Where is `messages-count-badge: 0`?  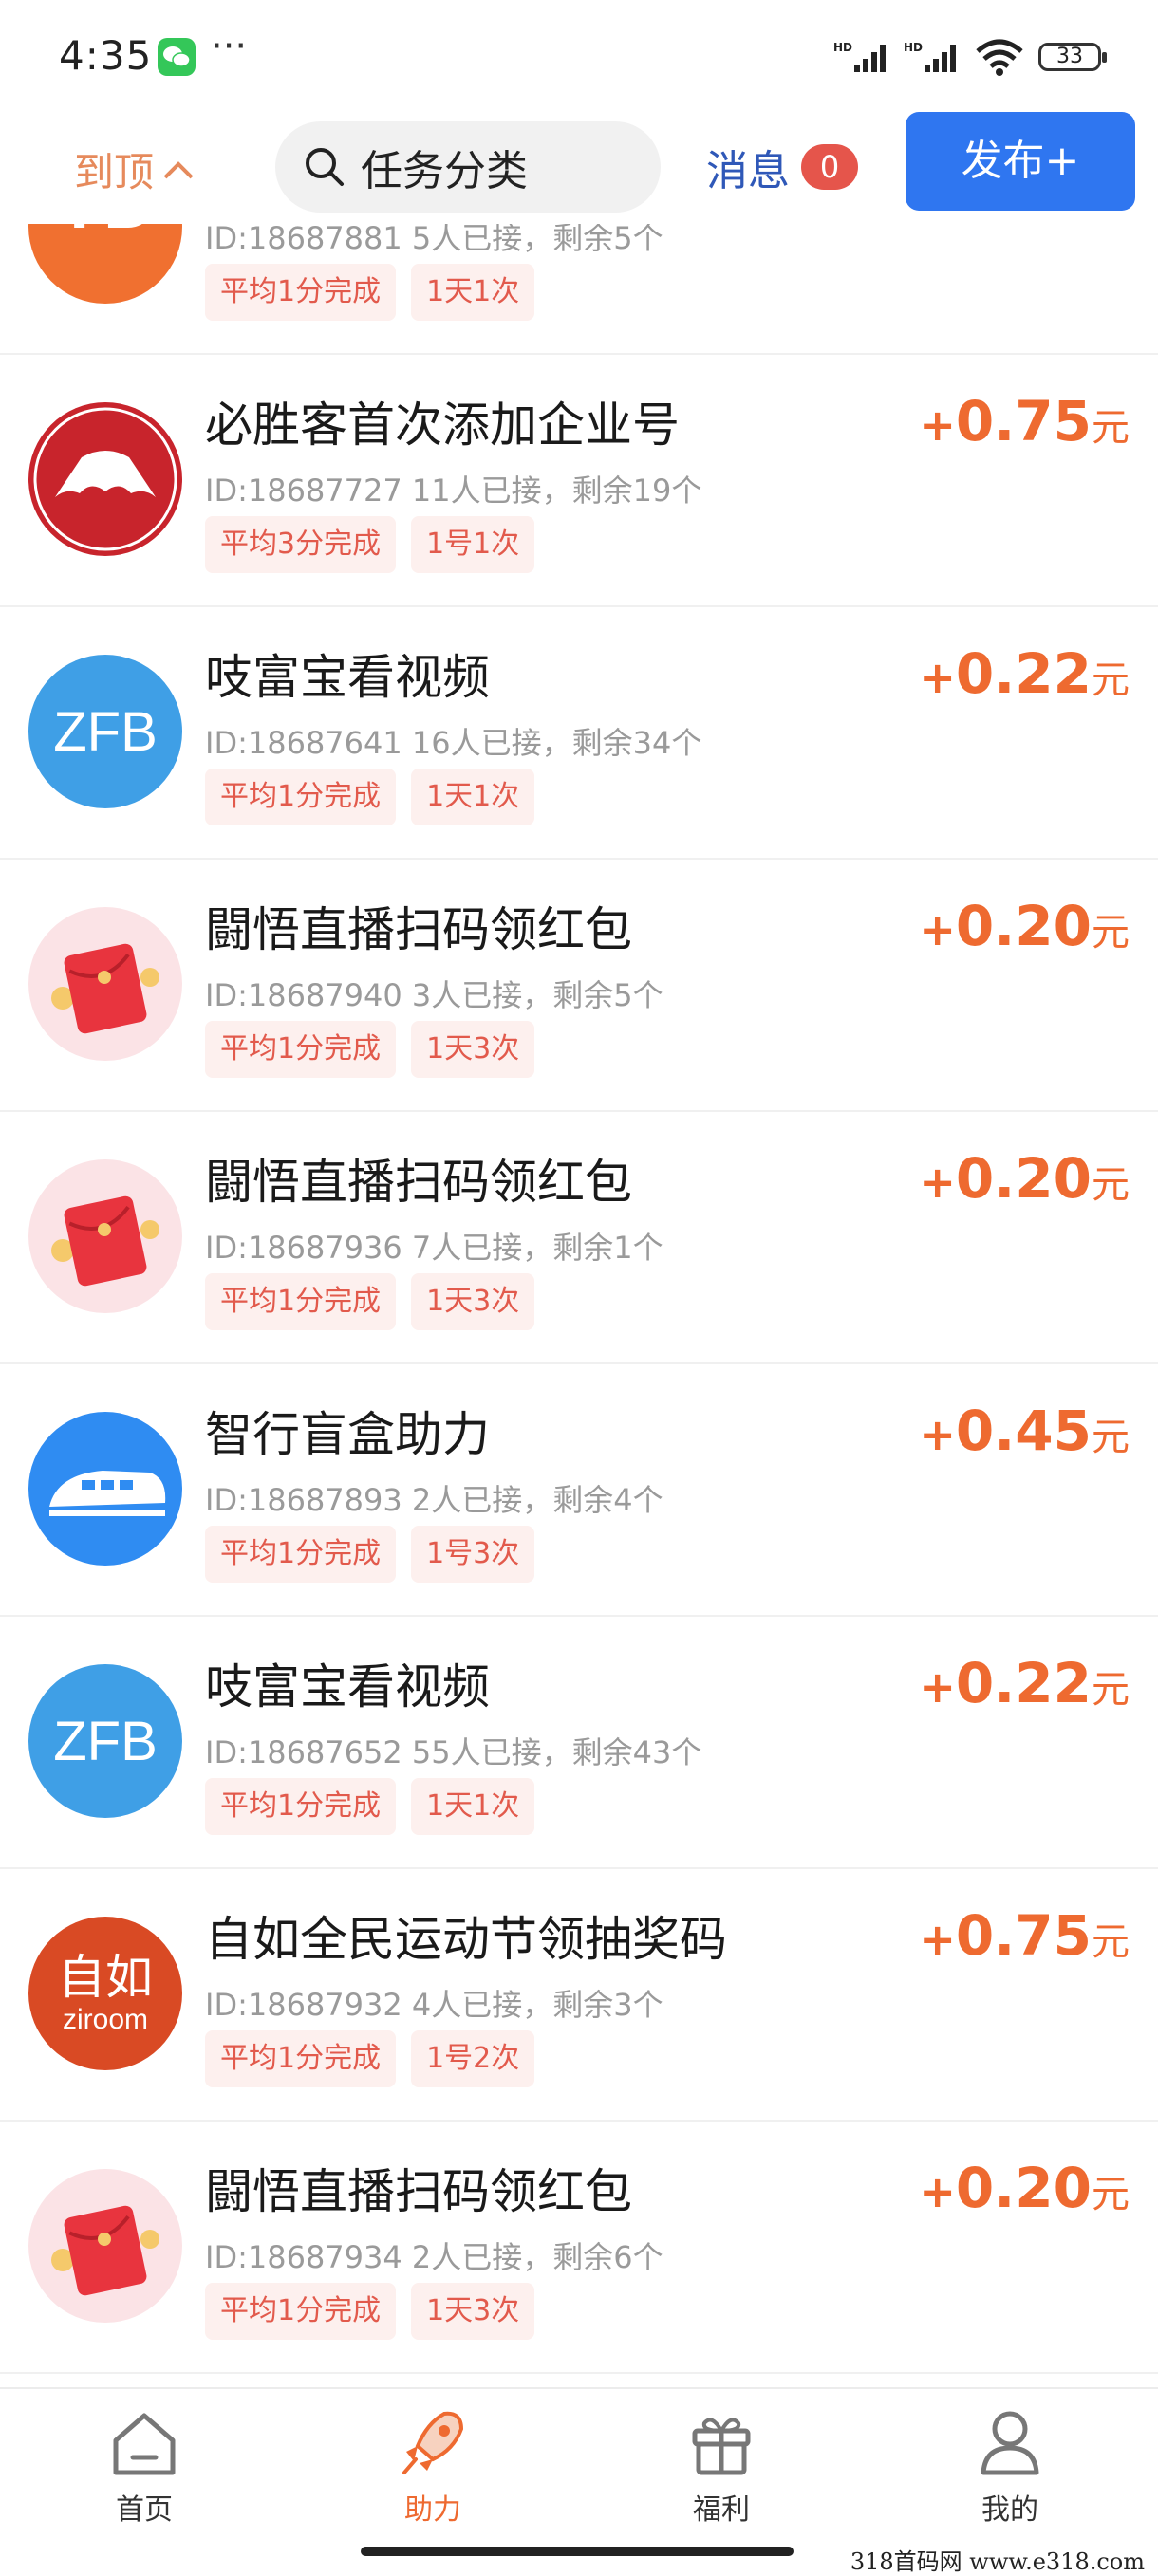 messages-count-badge: 0 is located at coordinates (829, 167).